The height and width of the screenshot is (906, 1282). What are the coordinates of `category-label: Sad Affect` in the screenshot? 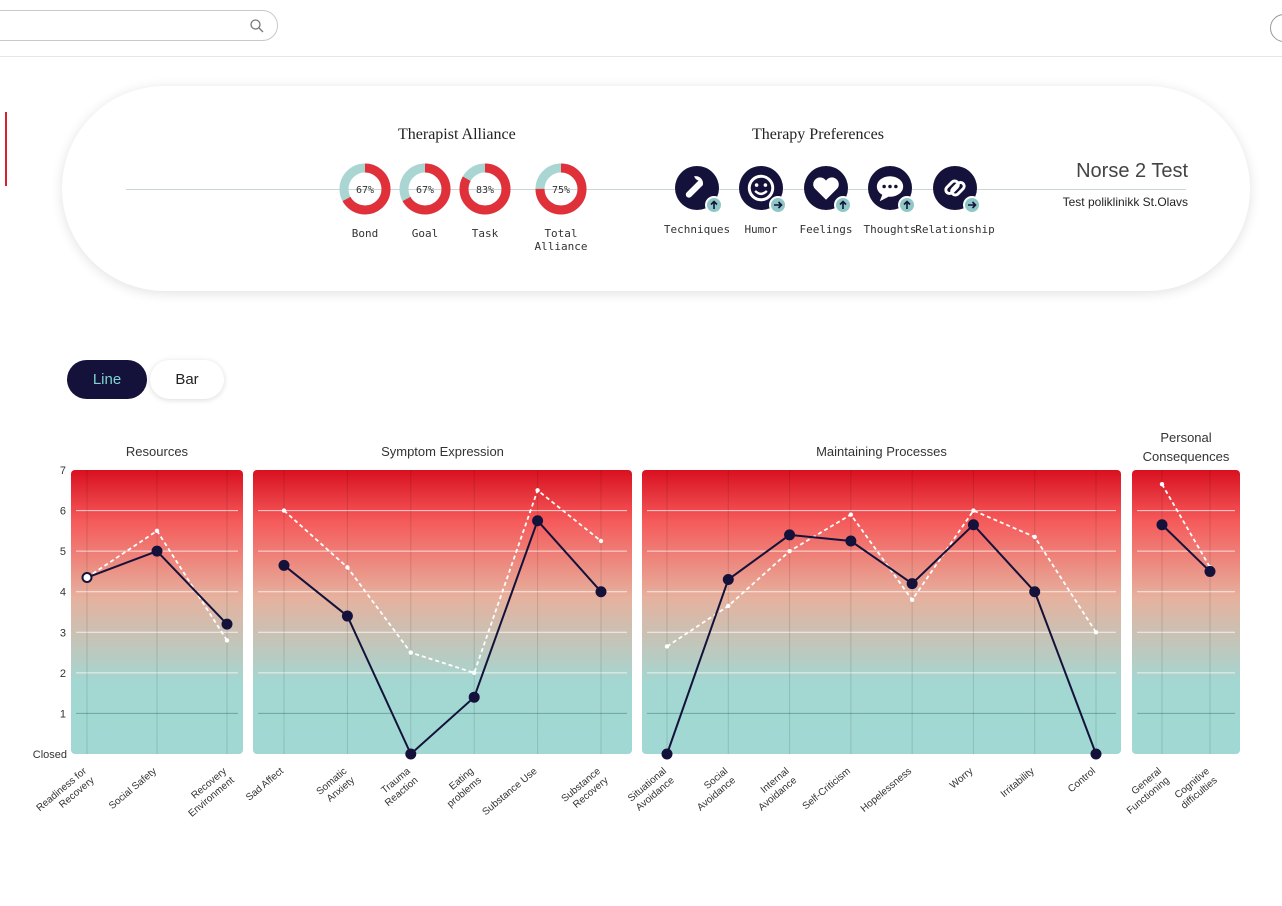 It's located at (265, 785).